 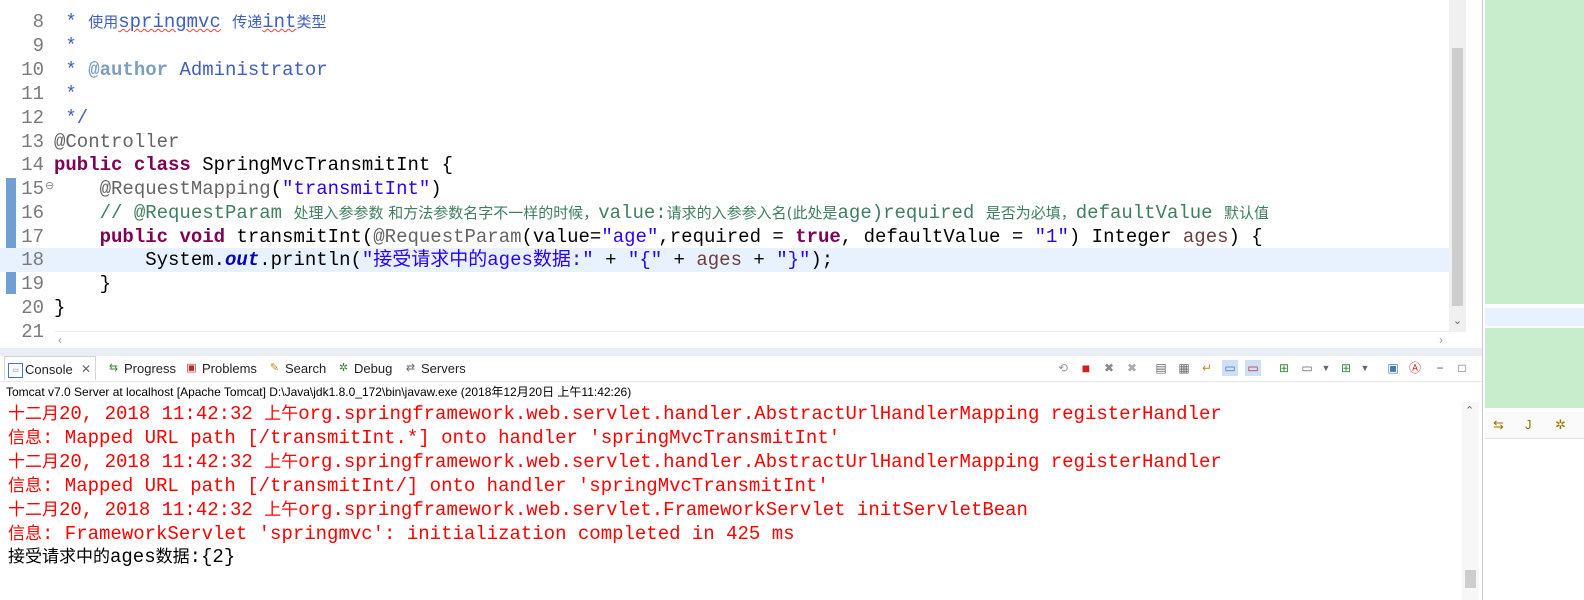 I want to click on console-line: 接受请求中的ages数据:{2}, so click(x=121, y=557).